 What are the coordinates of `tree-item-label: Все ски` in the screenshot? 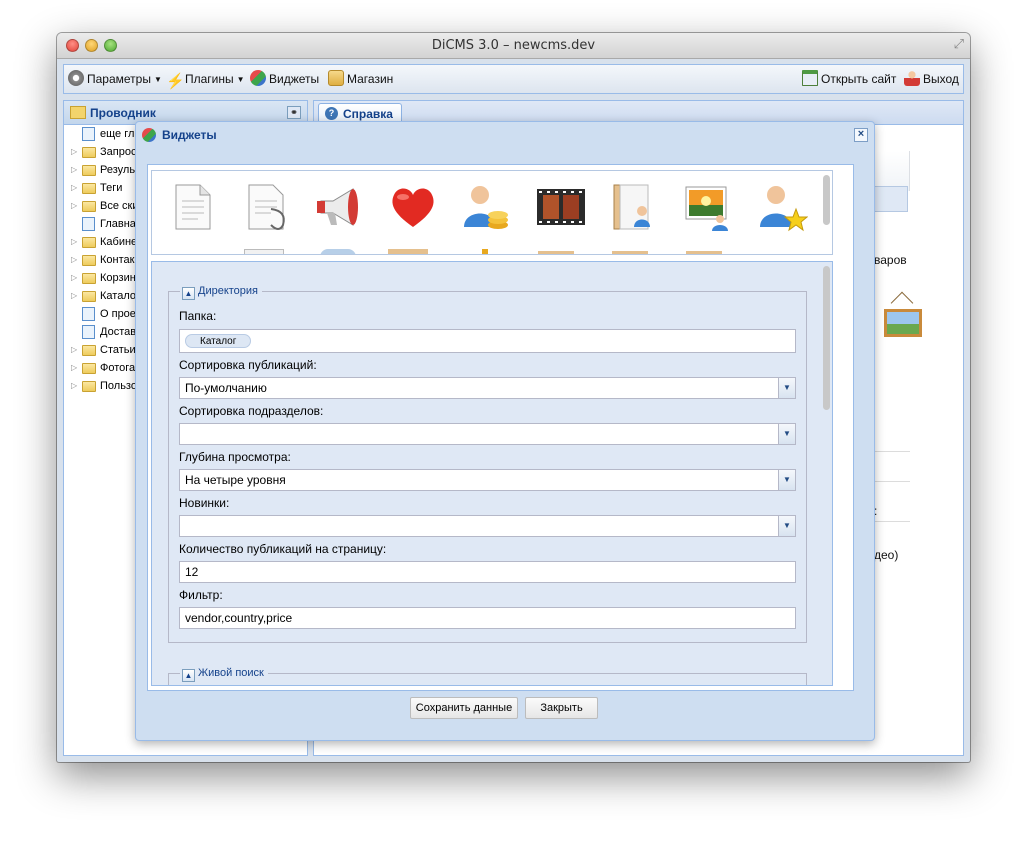 It's located at (119, 206).